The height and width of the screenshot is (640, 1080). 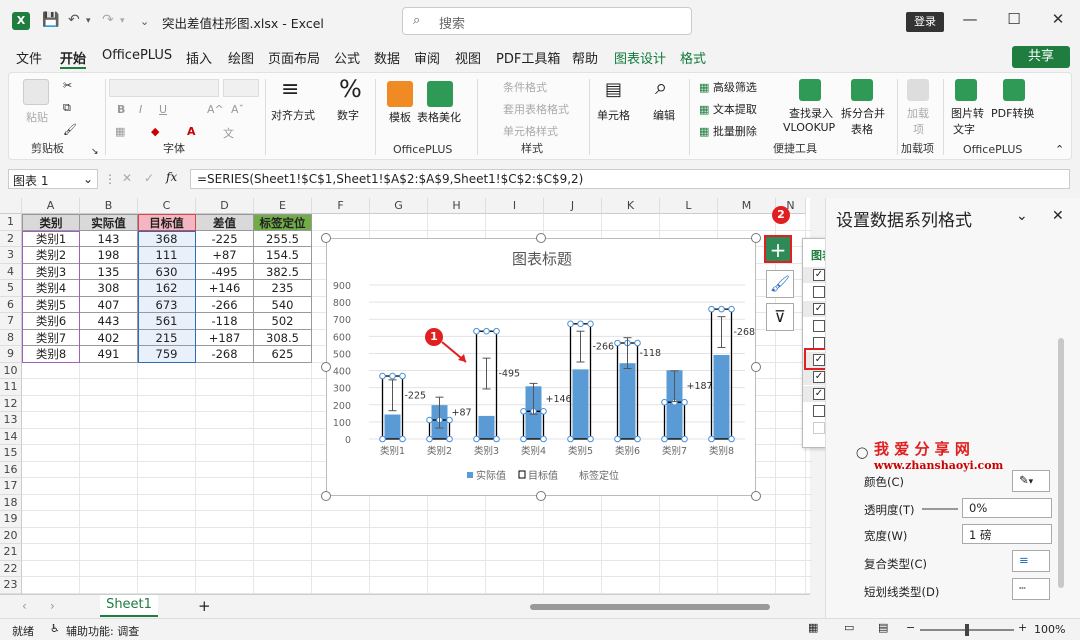 What do you see at coordinates (241, 57) in the screenshot?
I see `menu-draw: 绘图` at bounding box center [241, 57].